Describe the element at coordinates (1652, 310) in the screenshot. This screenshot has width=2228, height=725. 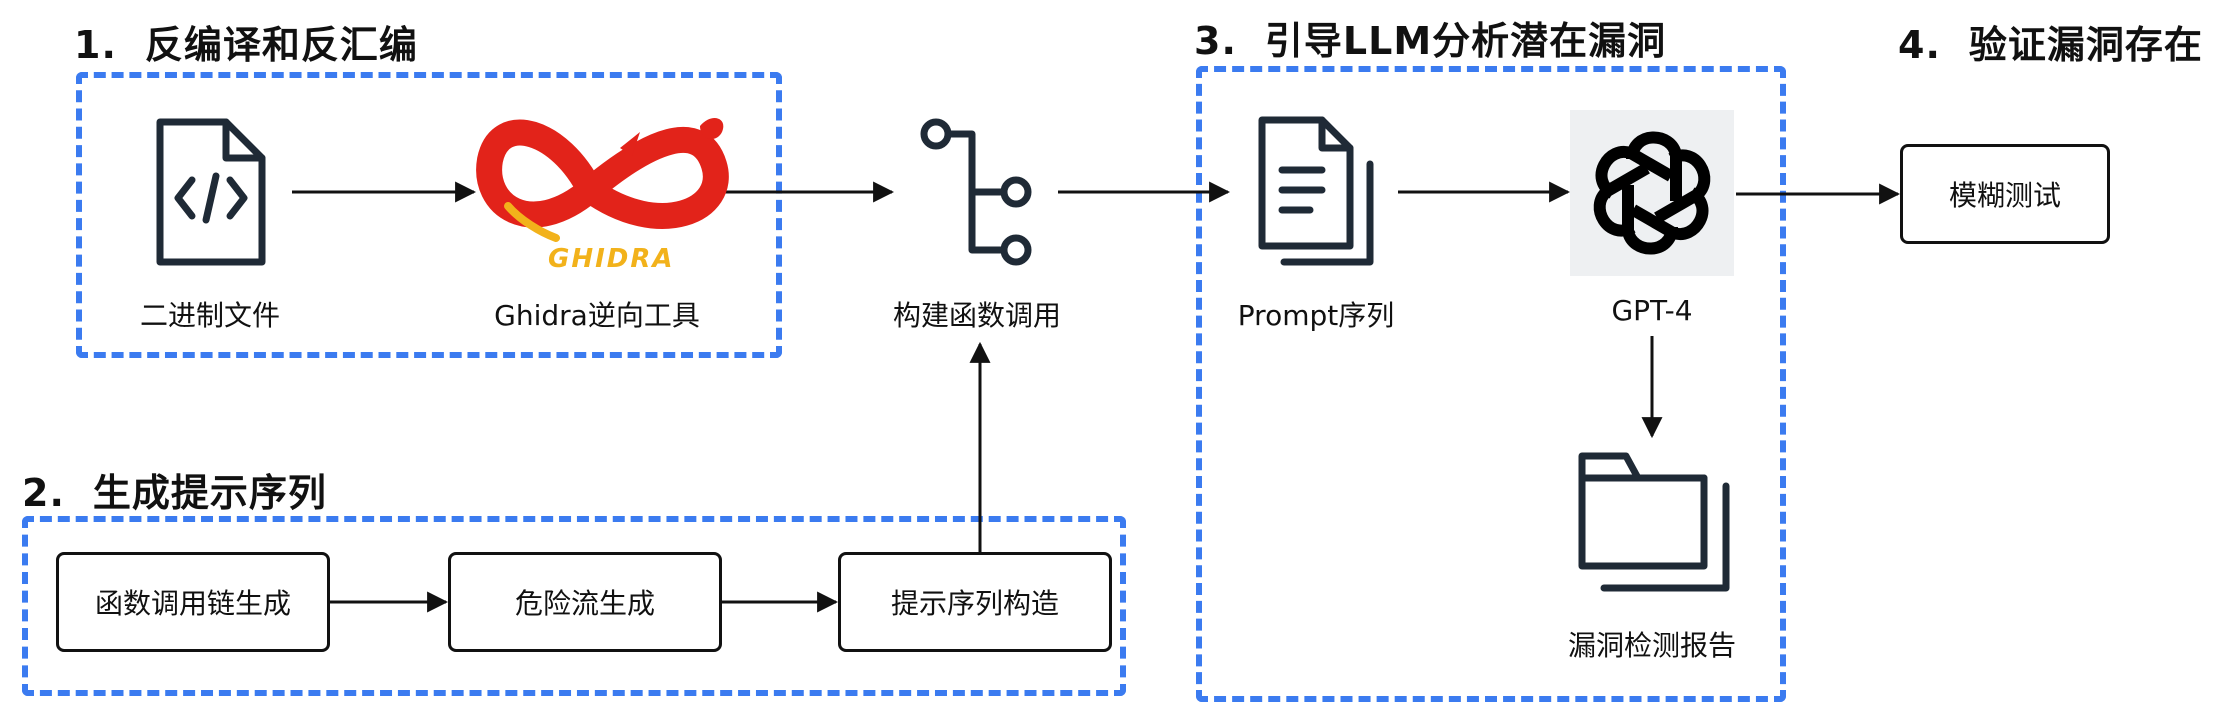
I see `gpt4-label: GPT-4` at that location.